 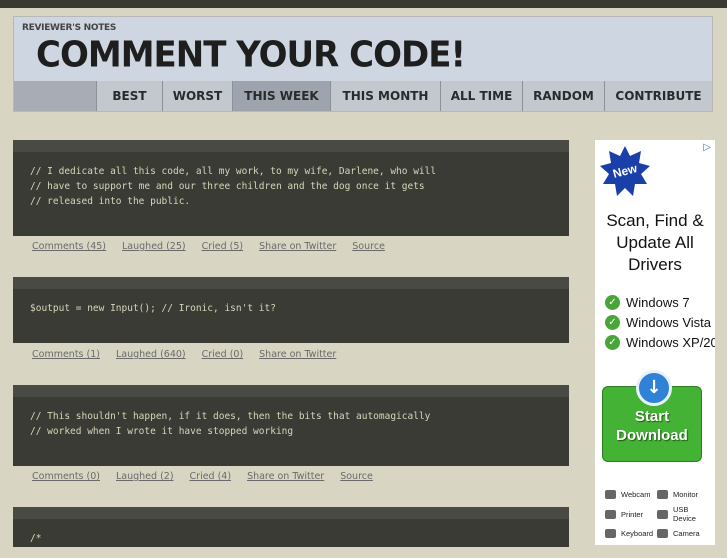 I want to click on laughed-link: Laughed (2), so click(x=145, y=476).